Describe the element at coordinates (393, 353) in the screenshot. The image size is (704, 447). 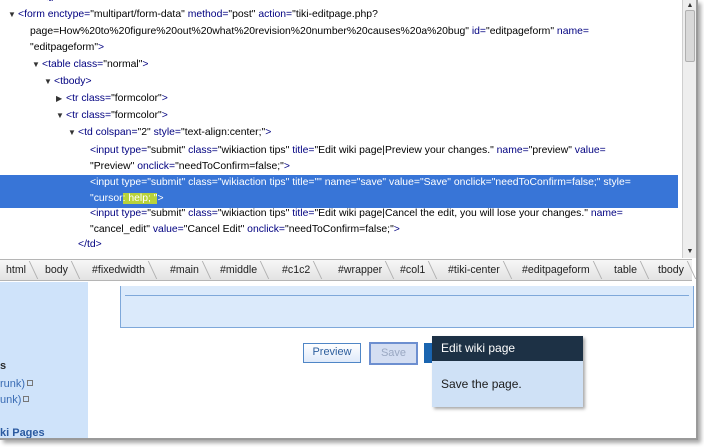
I see `save-button: Save` at that location.